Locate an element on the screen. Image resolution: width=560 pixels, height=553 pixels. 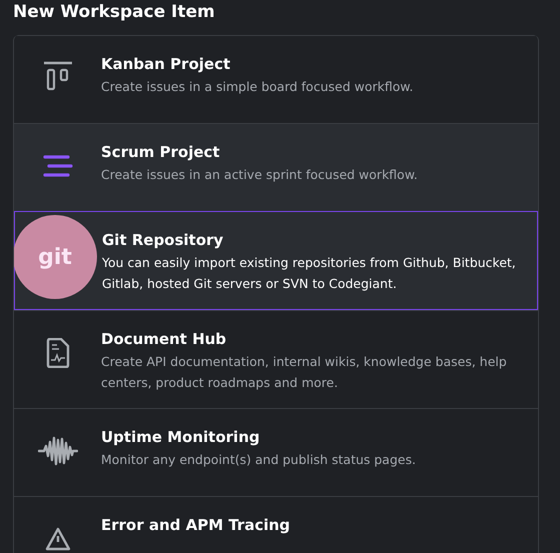
item-description: Create issues in an active sprint focused workflow. is located at coordinates (260, 175).